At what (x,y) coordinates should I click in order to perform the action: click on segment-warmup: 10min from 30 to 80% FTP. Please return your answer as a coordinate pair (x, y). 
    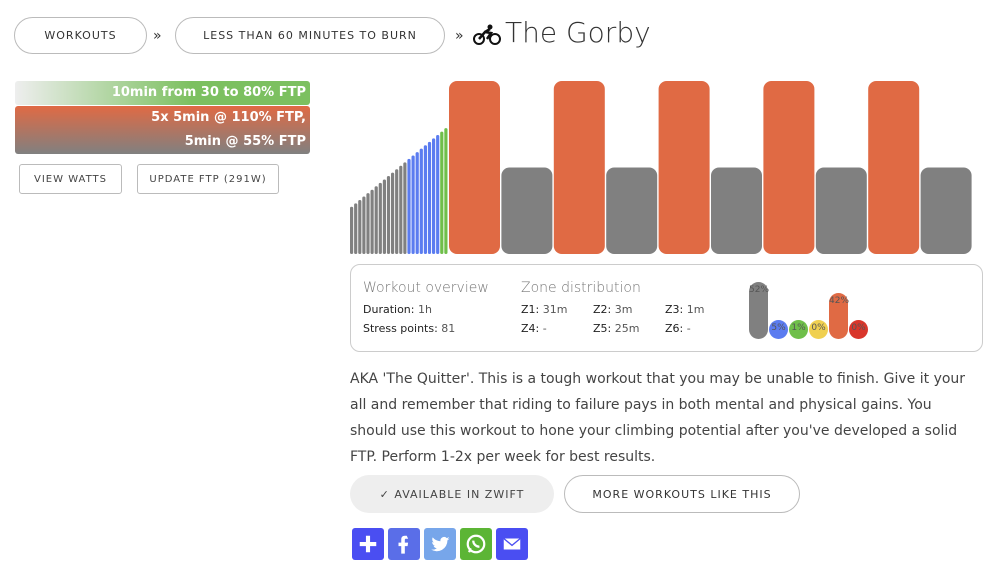
    Looking at the image, I should click on (162, 93).